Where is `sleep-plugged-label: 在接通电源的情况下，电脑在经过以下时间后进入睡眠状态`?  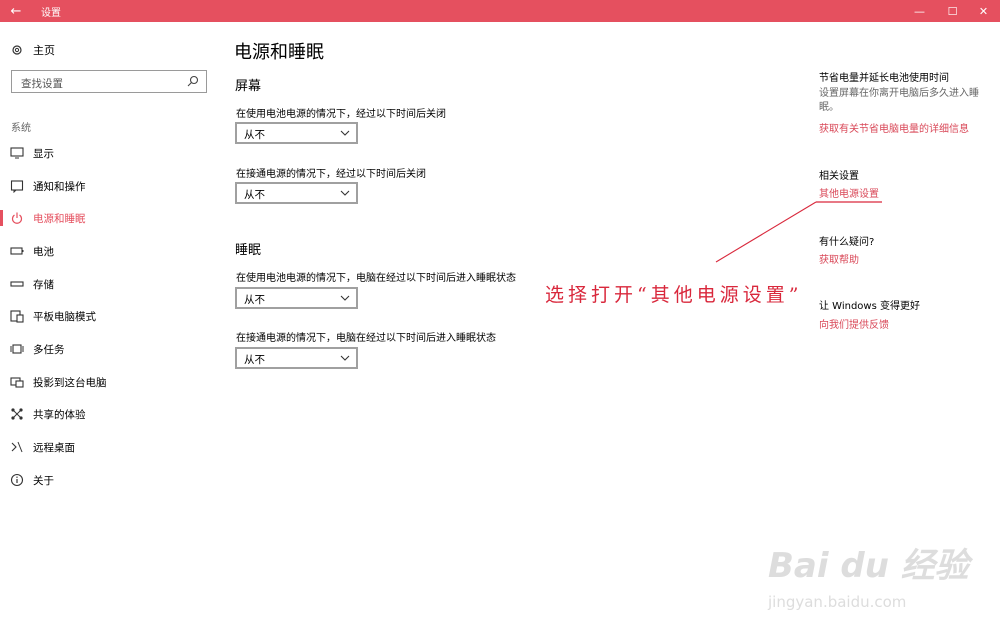
sleep-plugged-label: 在接通电源的情况下，电脑在经过以下时间后进入睡眠状态 is located at coordinates (366, 338).